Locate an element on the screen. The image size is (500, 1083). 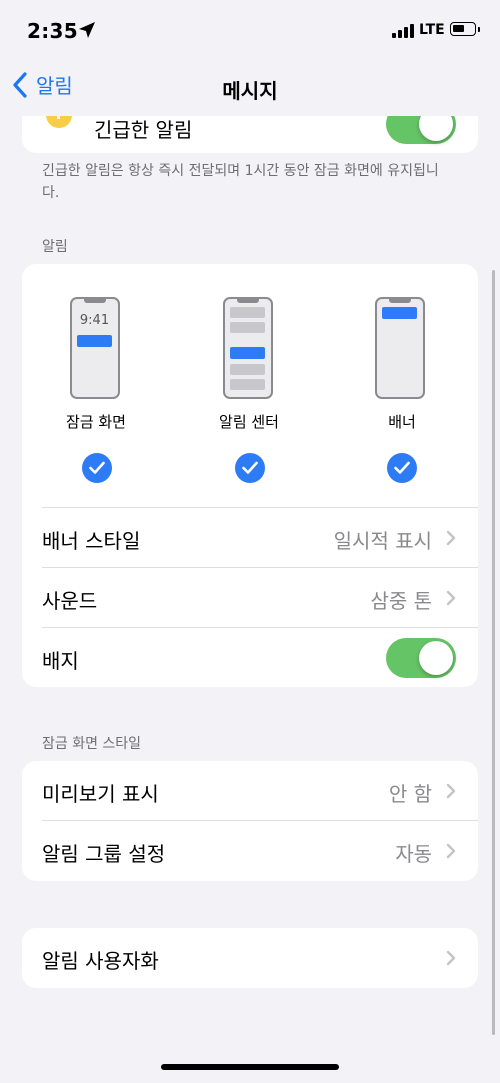
lock-screen-label: 잠금 화면 is located at coordinates (96, 422).